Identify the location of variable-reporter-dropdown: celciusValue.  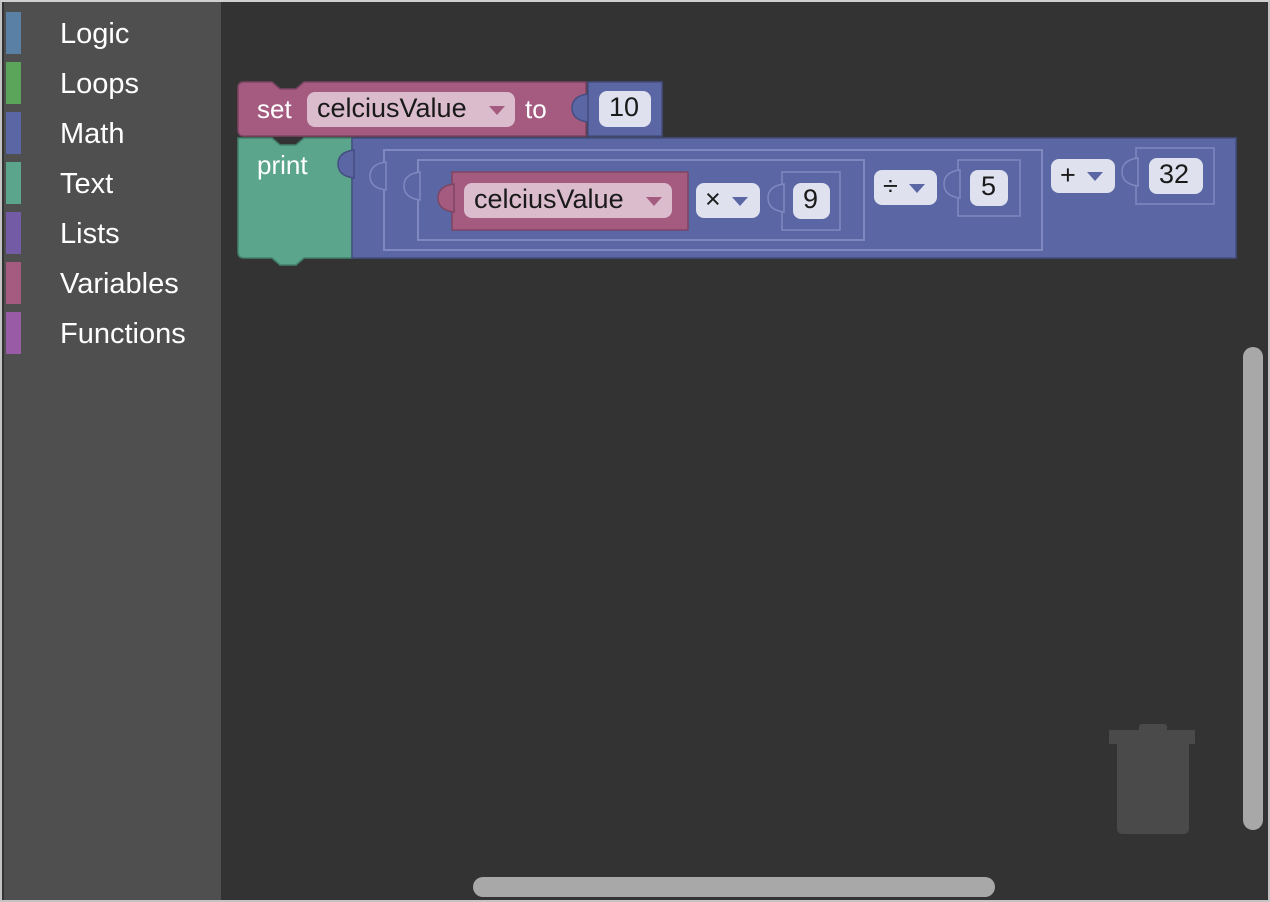
(568, 200).